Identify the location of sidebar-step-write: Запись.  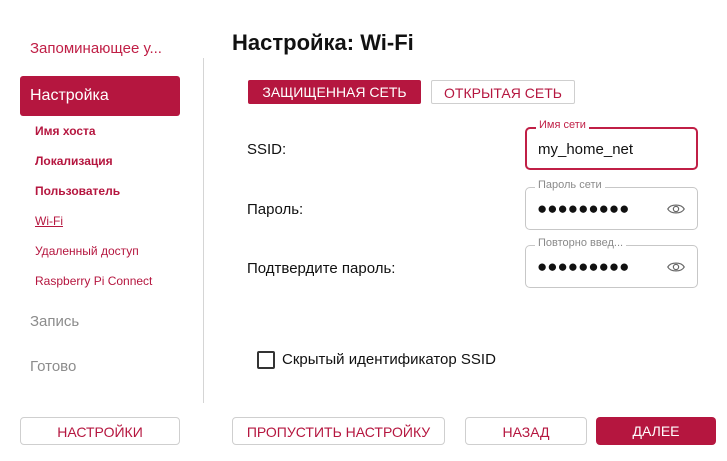
(55, 321).